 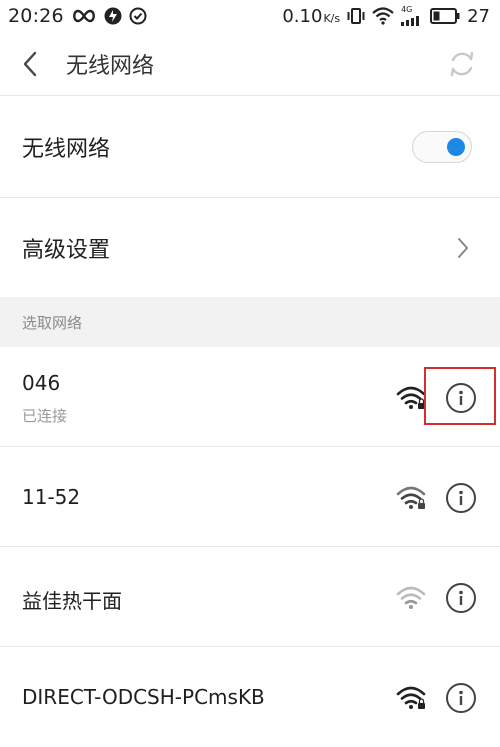 What do you see at coordinates (36, 16) in the screenshot?
I see `status-time: 20:26` at bounding box center [36, 16].